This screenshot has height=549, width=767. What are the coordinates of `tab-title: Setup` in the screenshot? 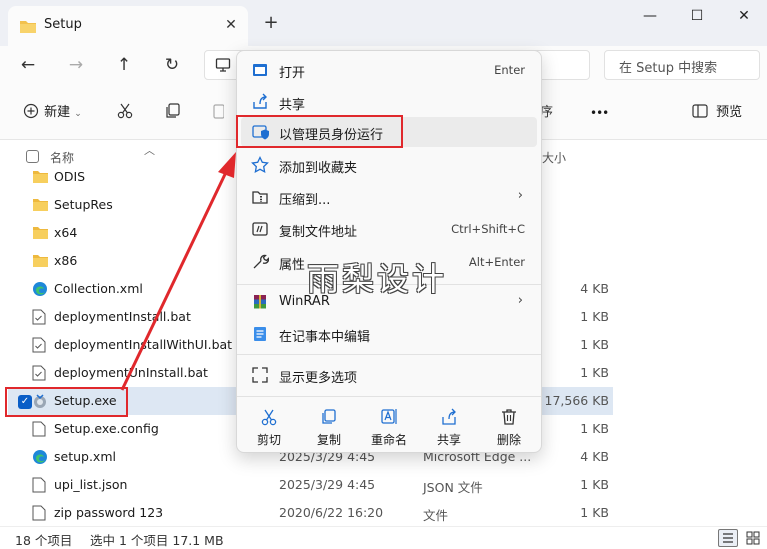 It's located at (63, 24).